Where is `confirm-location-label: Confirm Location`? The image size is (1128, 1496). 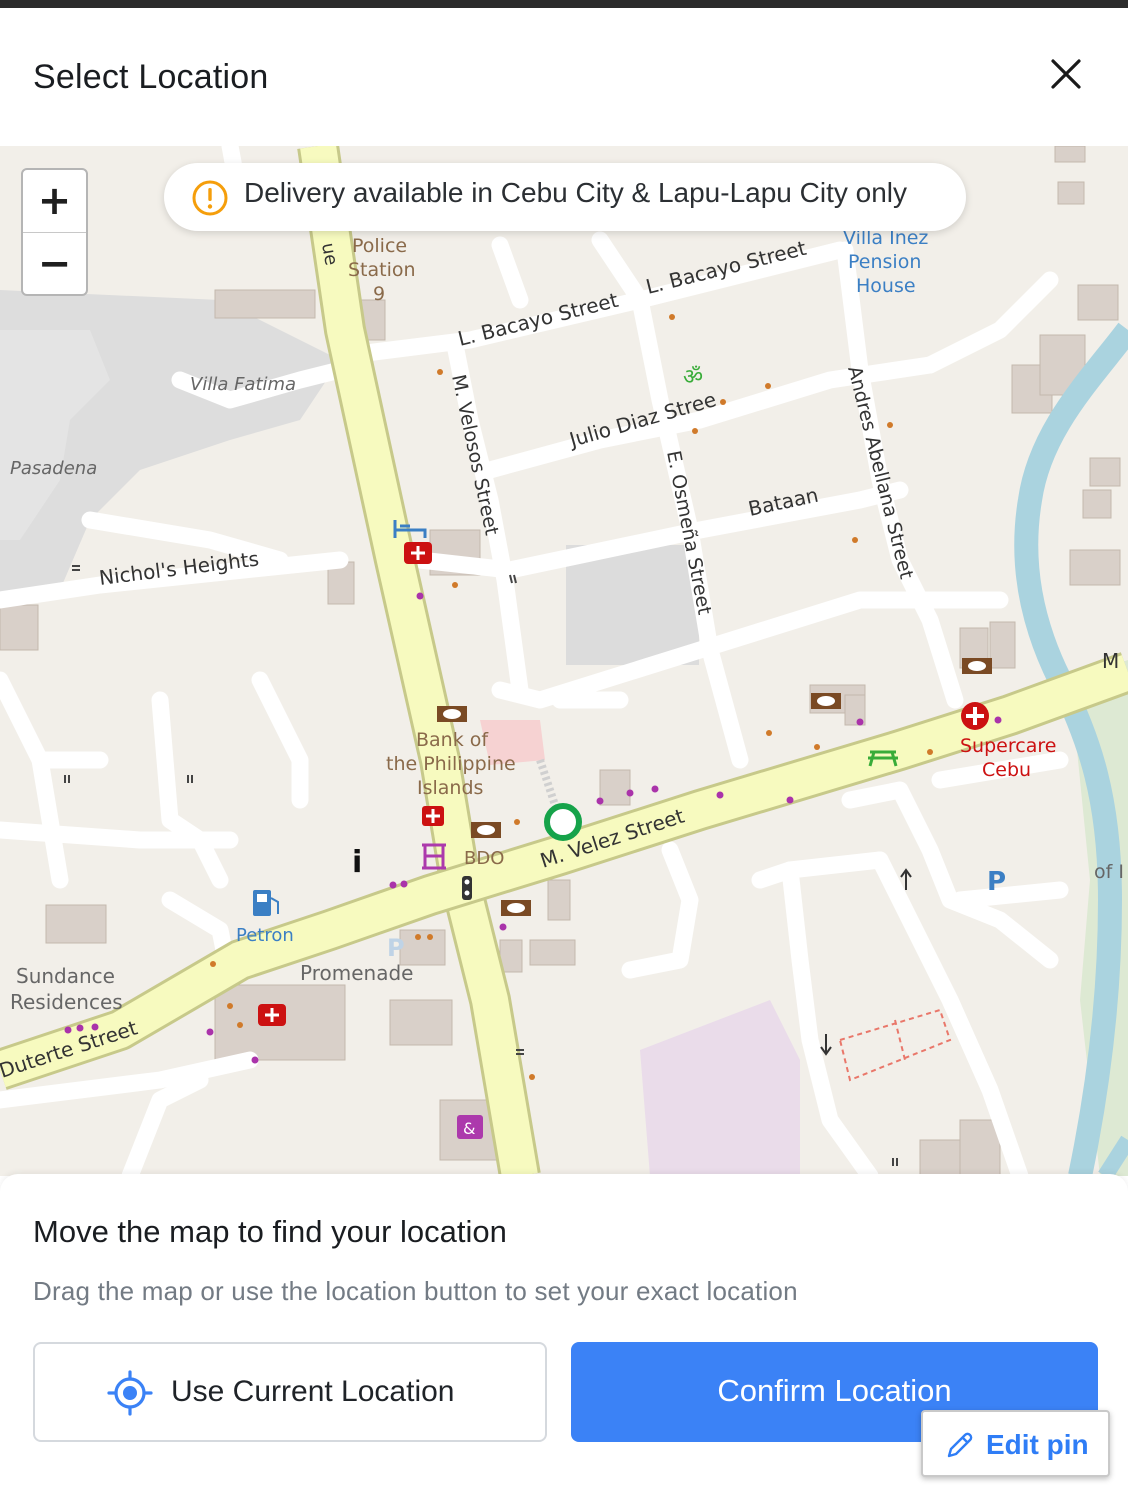 confirm-location-label: Confirm Location is located at coordinates (834, 1390).